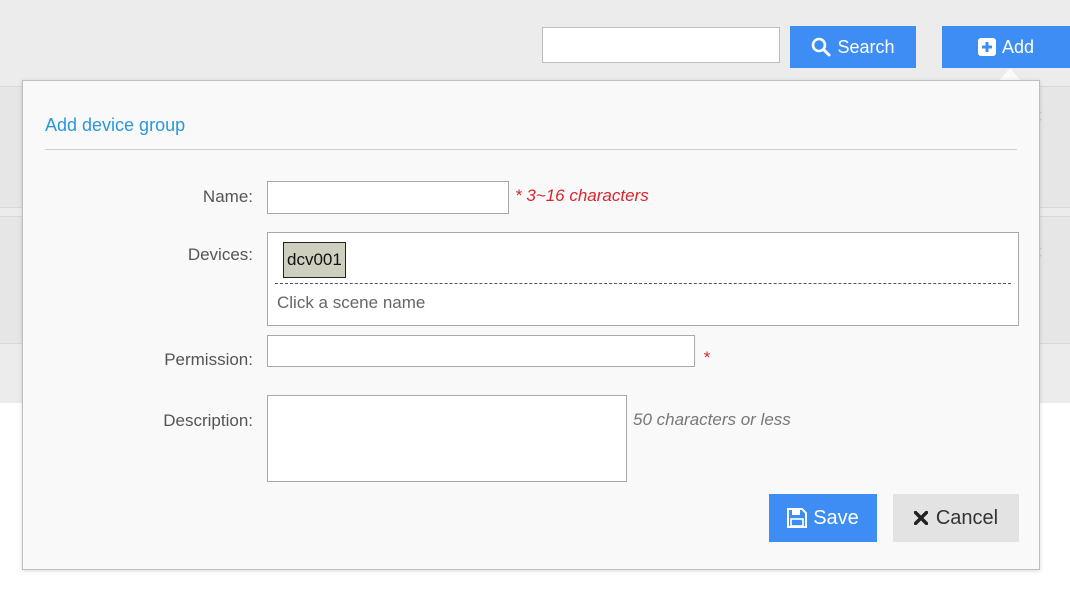  Describe the element at coordinates (866, 46) in the screenshot. I see `search-button-label: Search` at that location.